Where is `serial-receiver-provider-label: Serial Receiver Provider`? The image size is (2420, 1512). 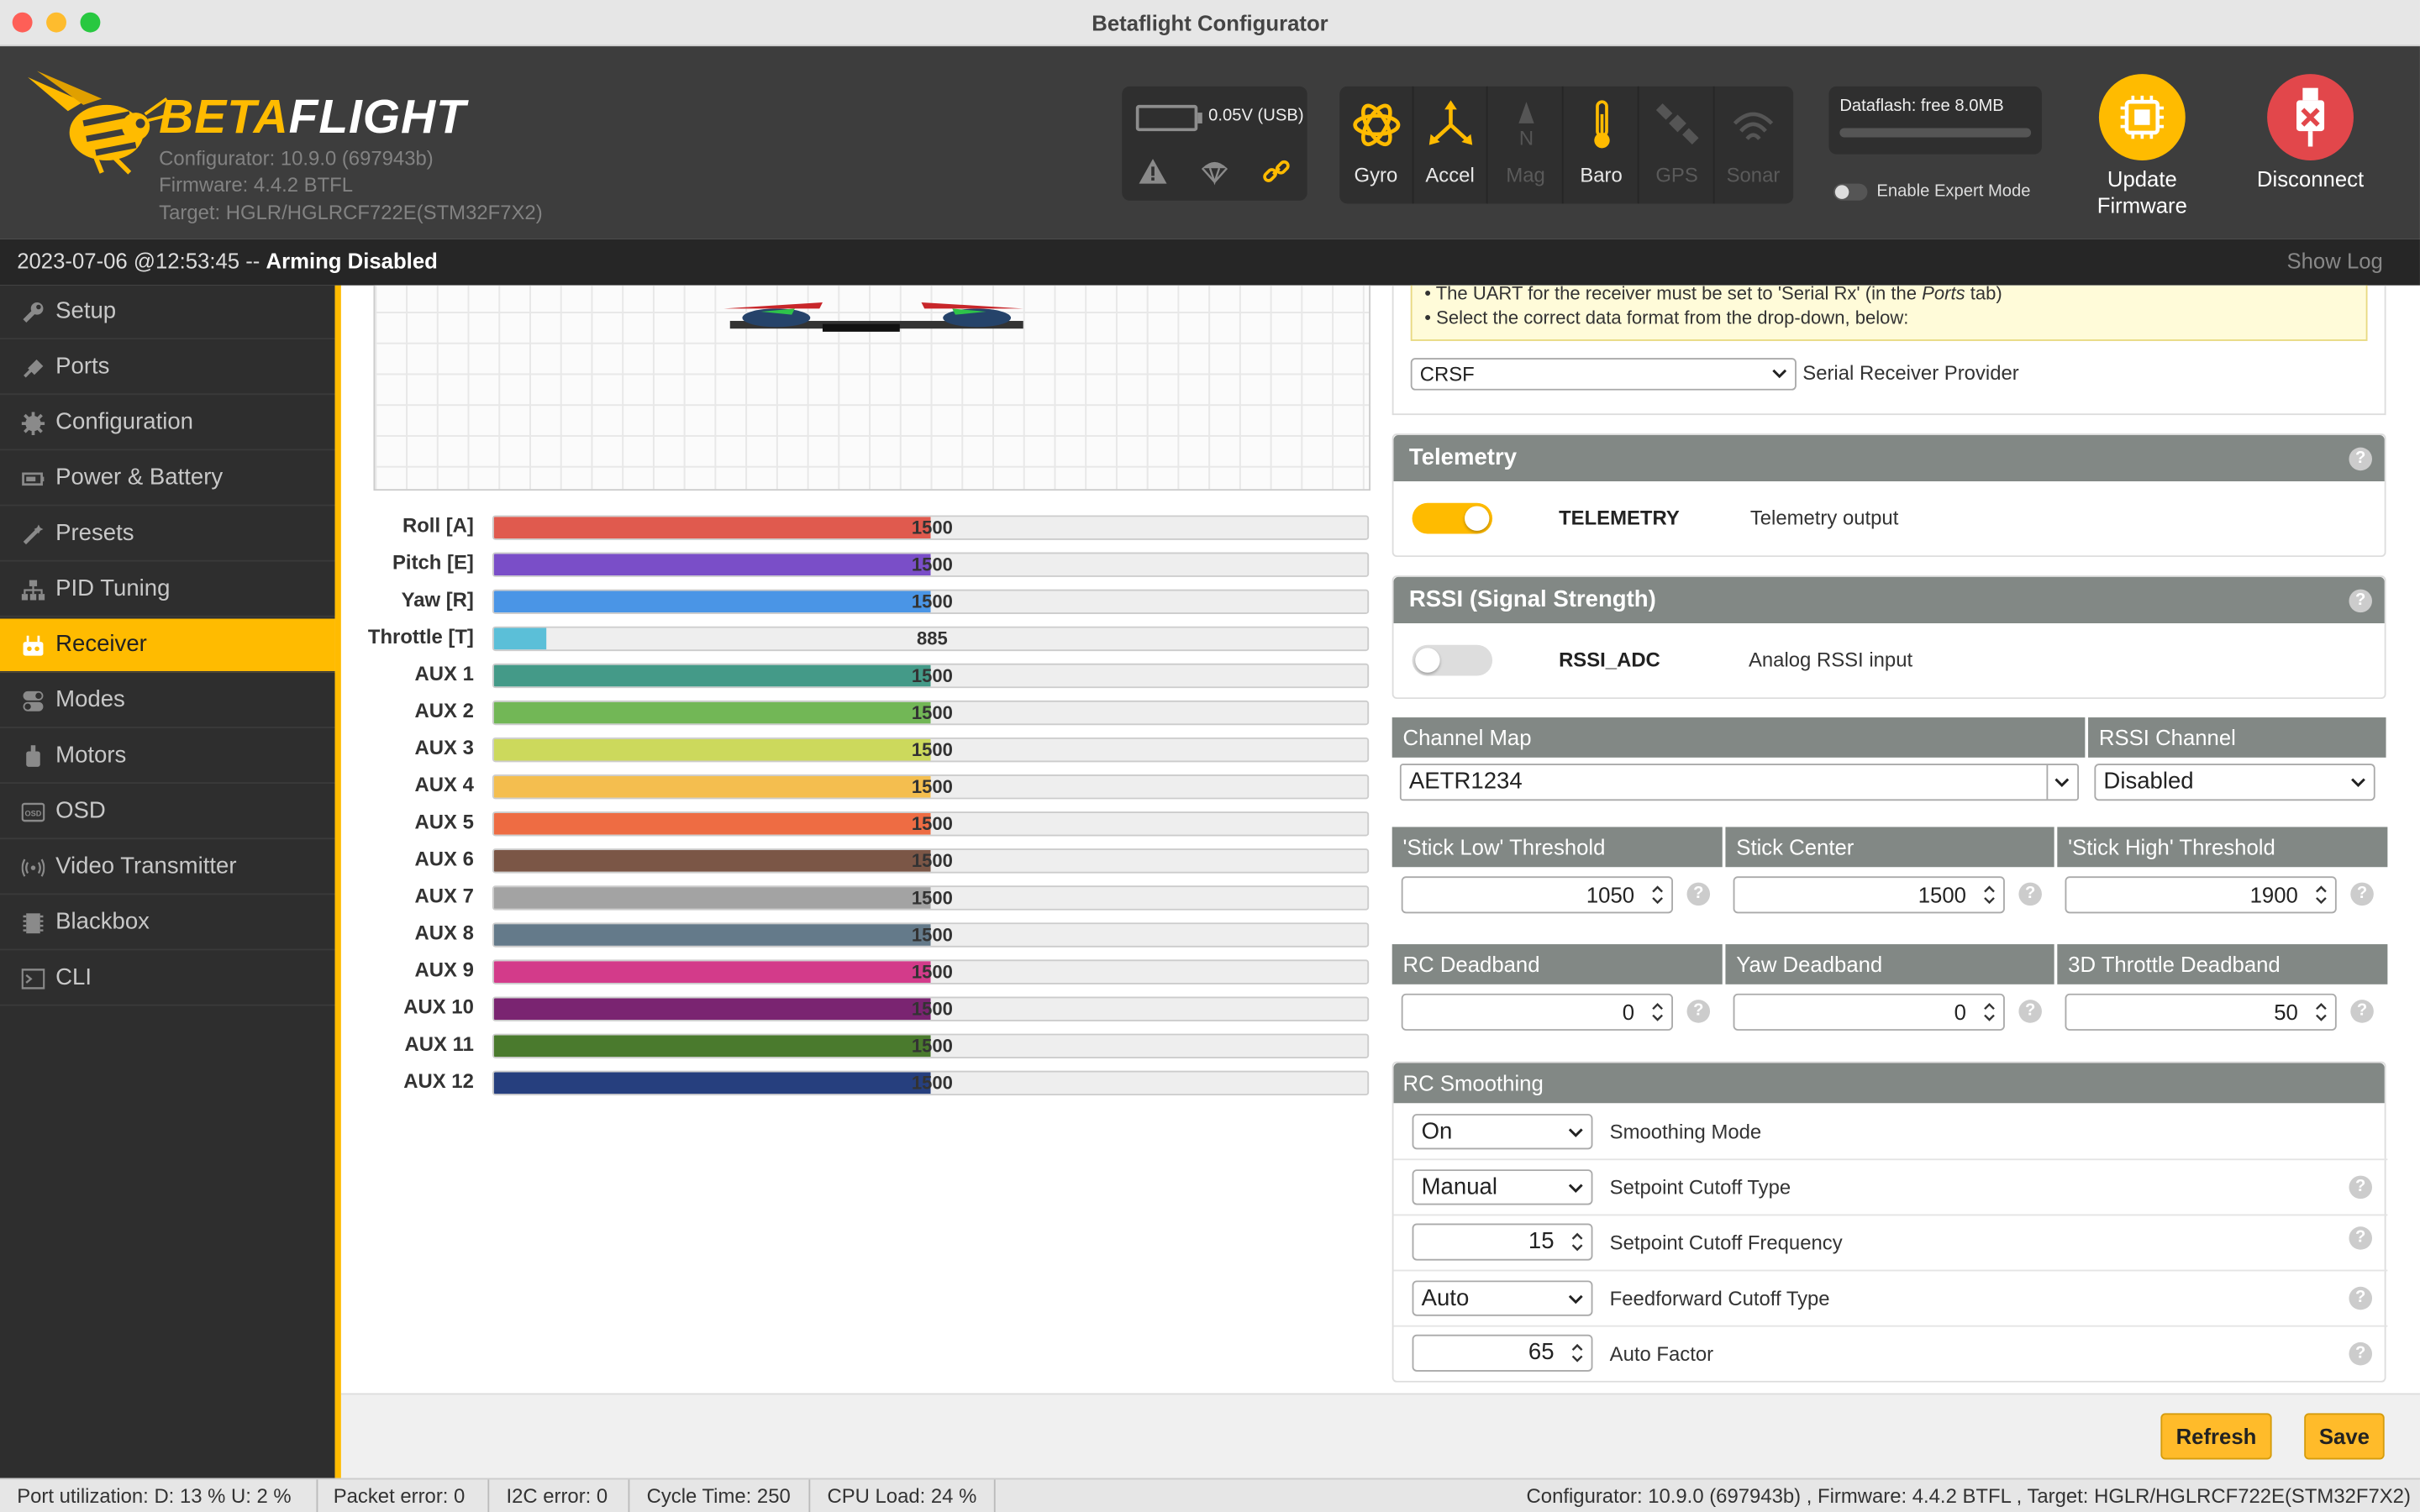
serial-receiver-provider-label: Serial Receiver Provider is located at coordinates (1911, 372).